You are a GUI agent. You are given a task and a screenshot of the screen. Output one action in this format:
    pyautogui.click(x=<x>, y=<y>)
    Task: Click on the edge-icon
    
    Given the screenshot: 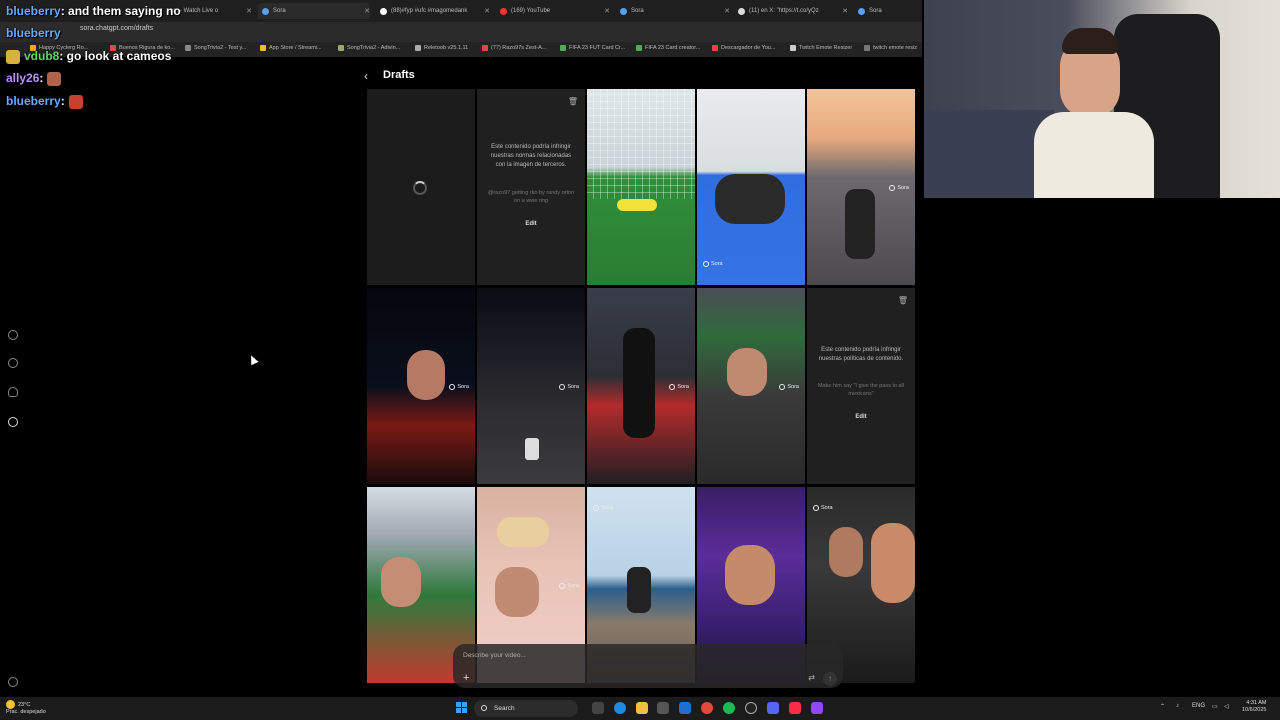 What is the action you would take?
    pyautogui.click(x=620, y=708)
    